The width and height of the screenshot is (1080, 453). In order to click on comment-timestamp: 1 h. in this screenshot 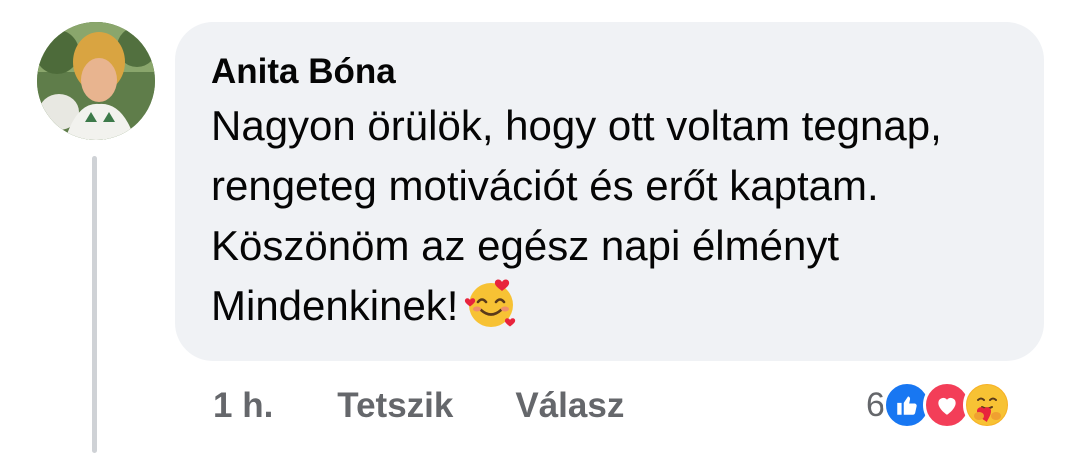, I will do `click(243, 406)`.